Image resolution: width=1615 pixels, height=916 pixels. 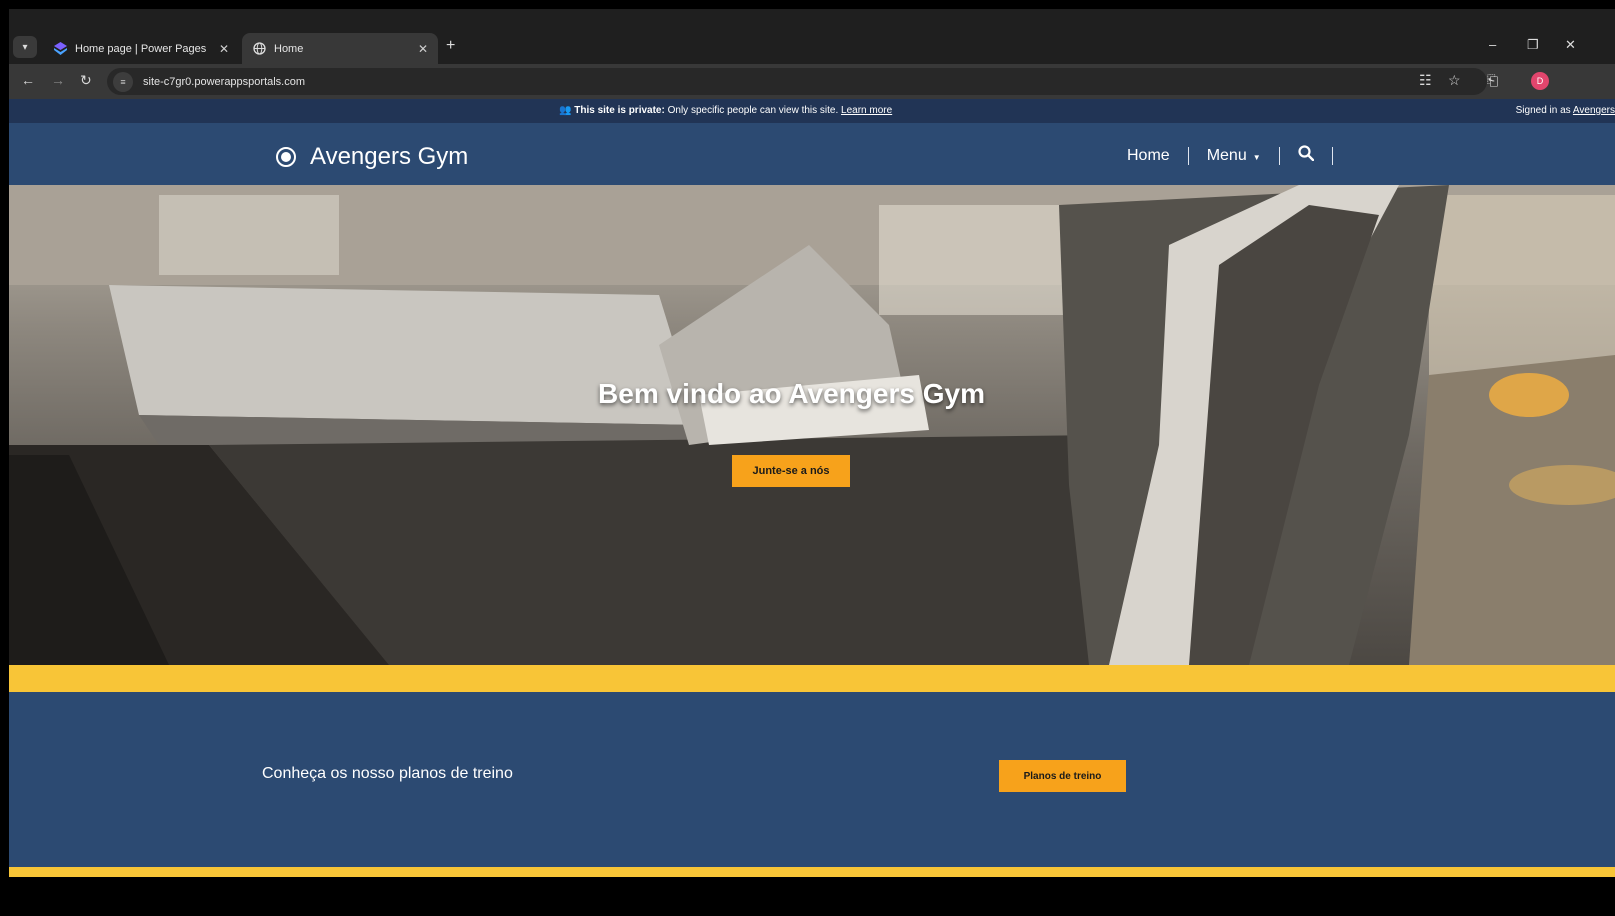 What do you see at coordinates (1540, 81) in the screenshot?
I see `profile-avatar: D` at bounding box center [1540, 81].